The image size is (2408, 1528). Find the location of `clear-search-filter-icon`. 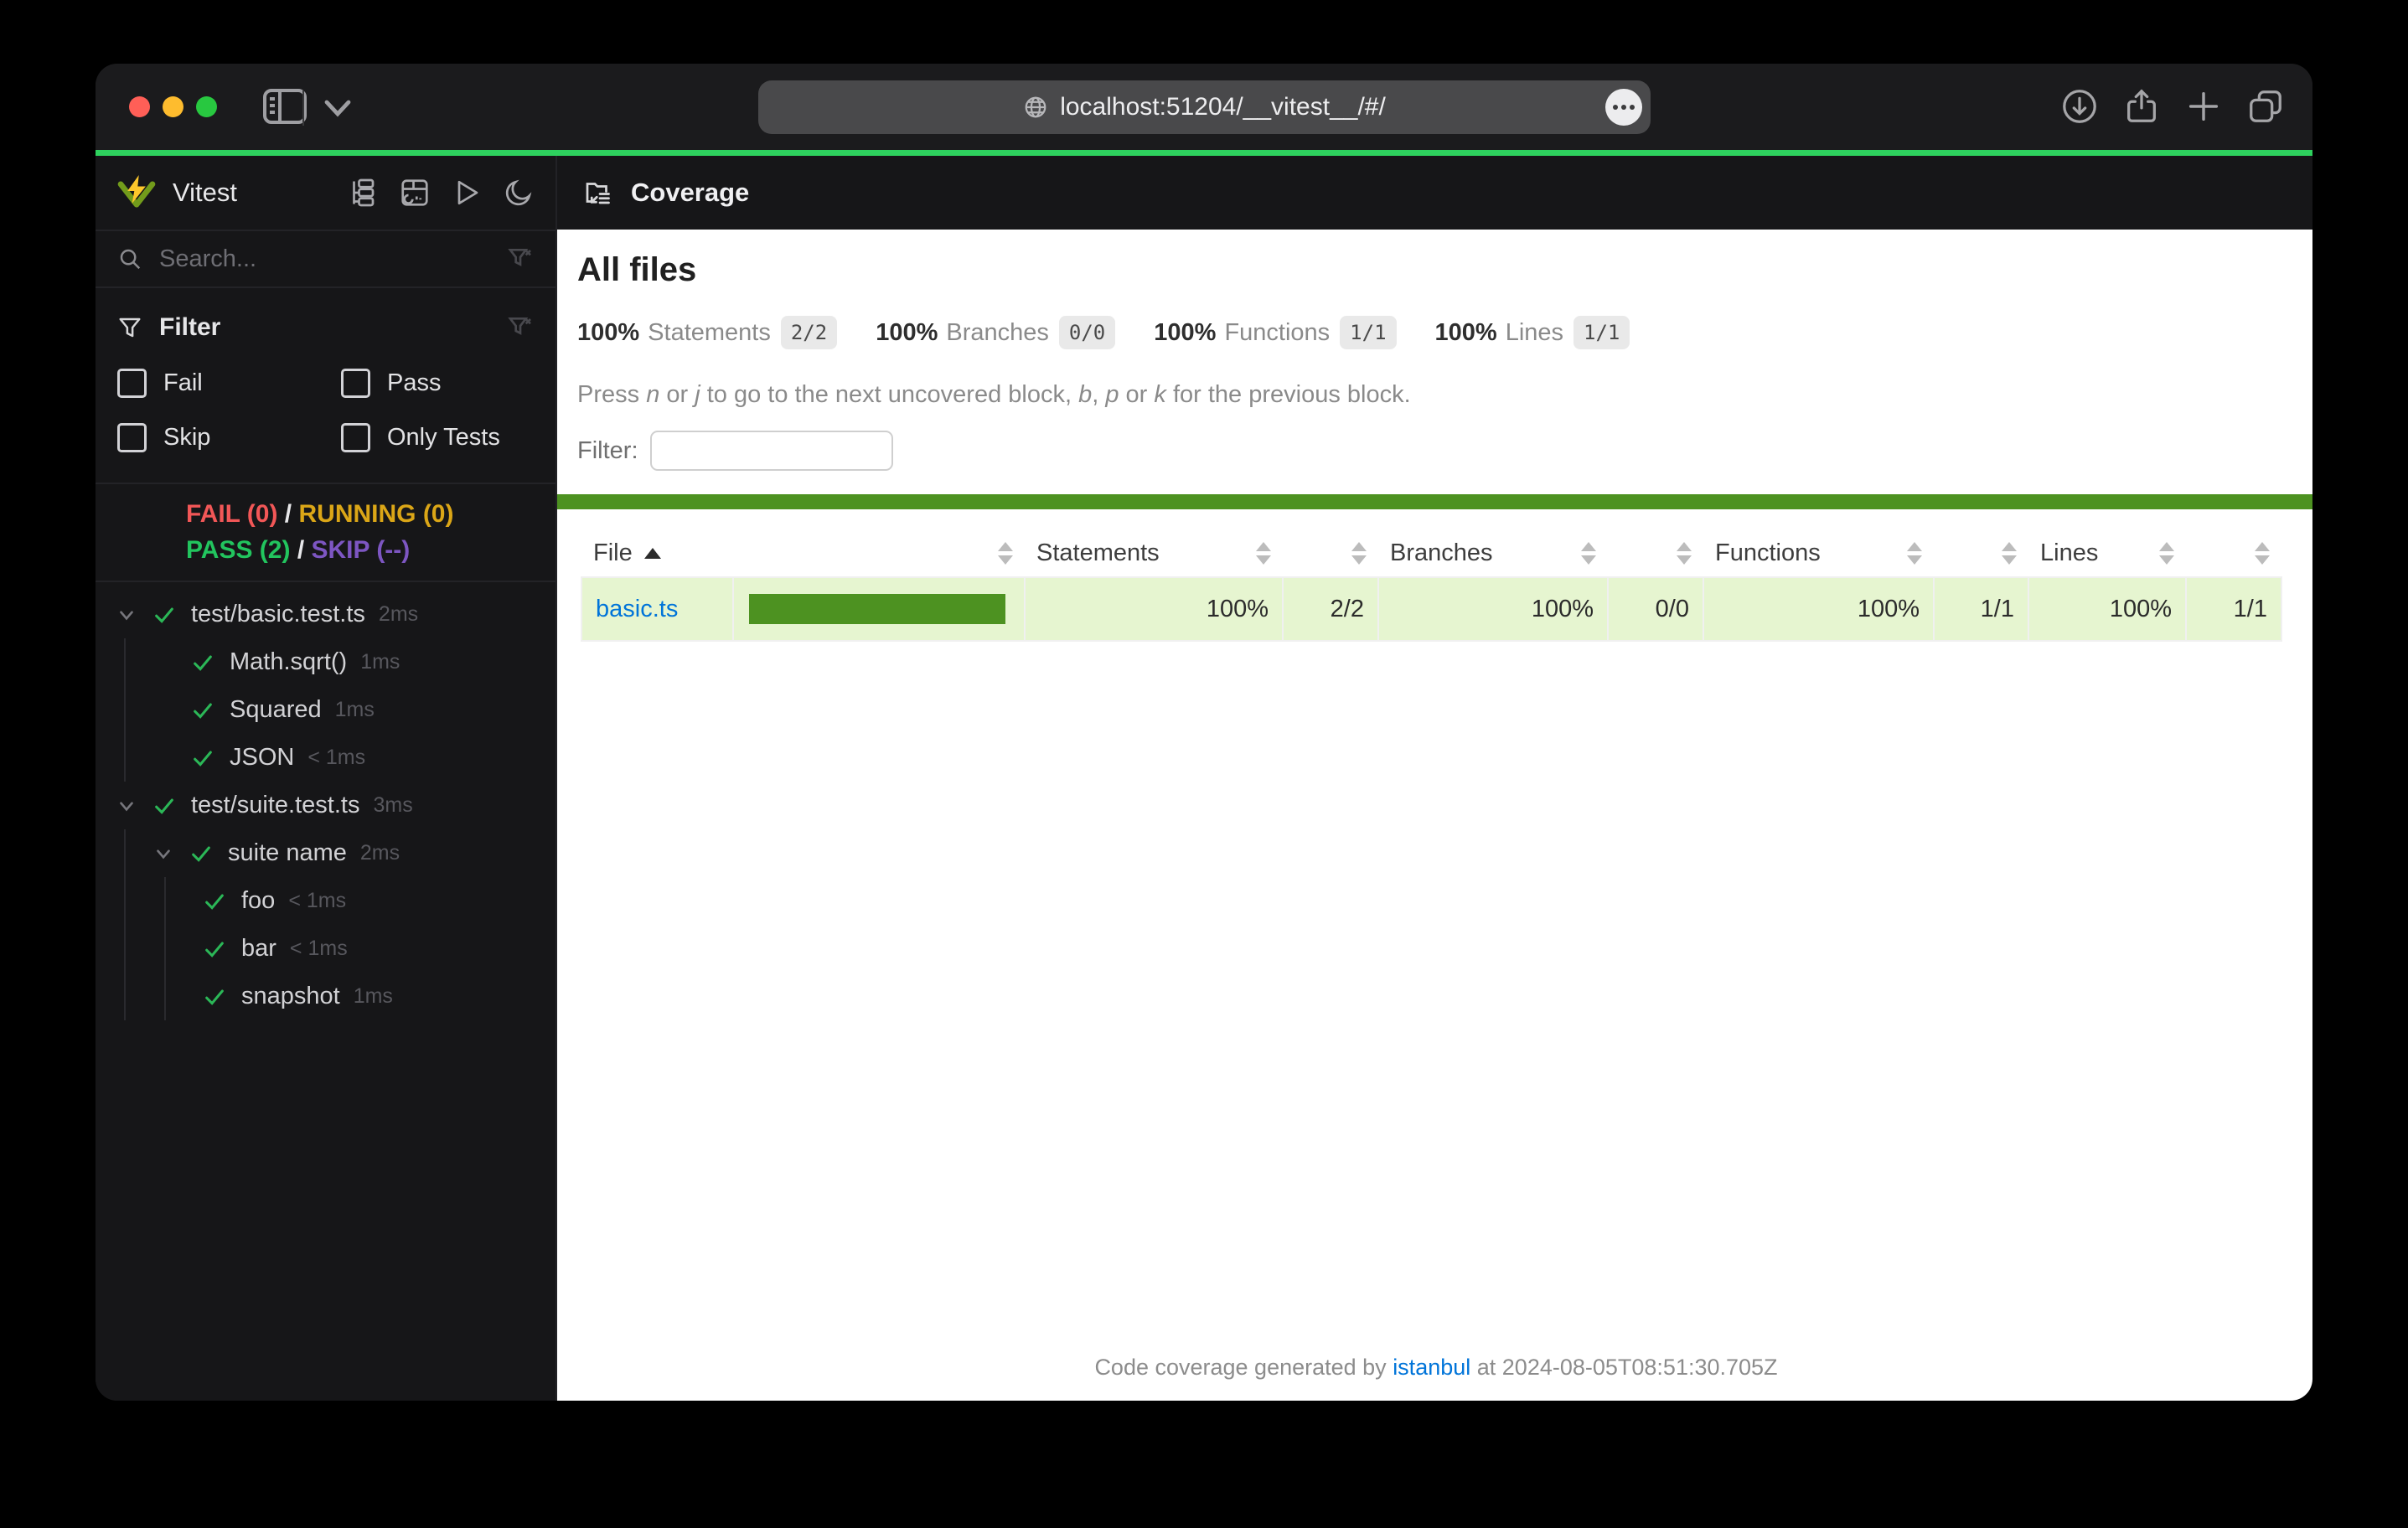

clear-search-filter-icon is located at coordinates (520, 258).